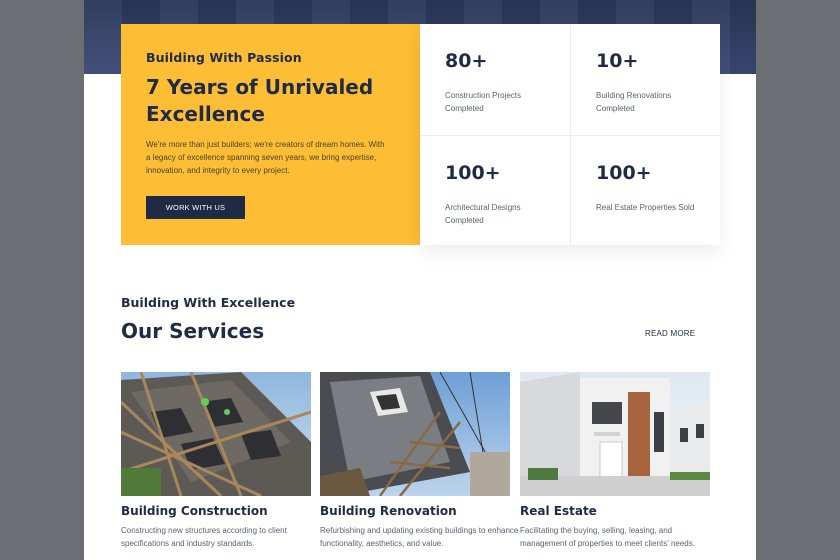 This screenshot has width=840, height=560. What do you see at coordinates (194, 511) in the screenshot?
I see `card-title: Building Construction` at bounding box center [194, 511].